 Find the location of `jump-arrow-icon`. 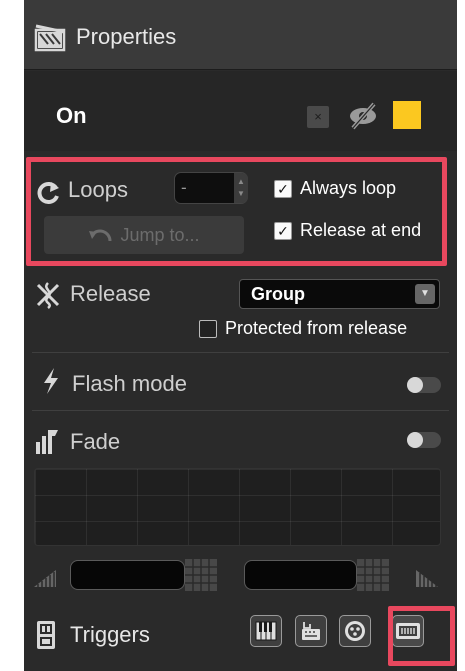

jump-arrow-icon is located at coordinates (100, 235).